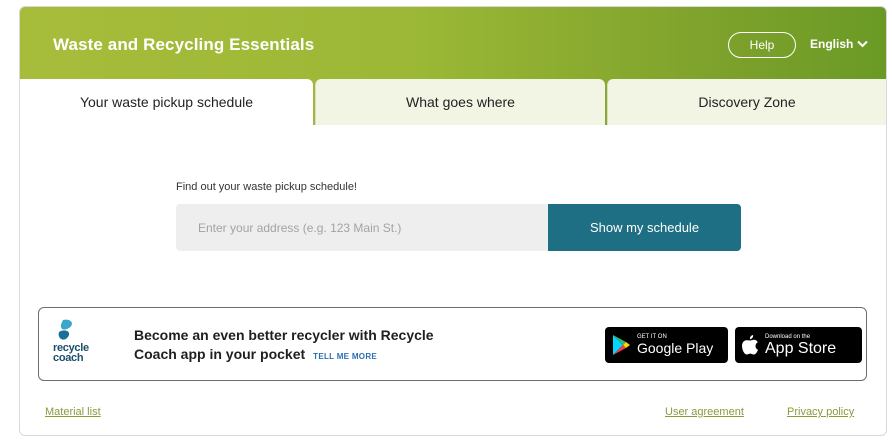 The height and width of the screenshot is (441, 892). I want to click on apple-icon, so click(750, 345).